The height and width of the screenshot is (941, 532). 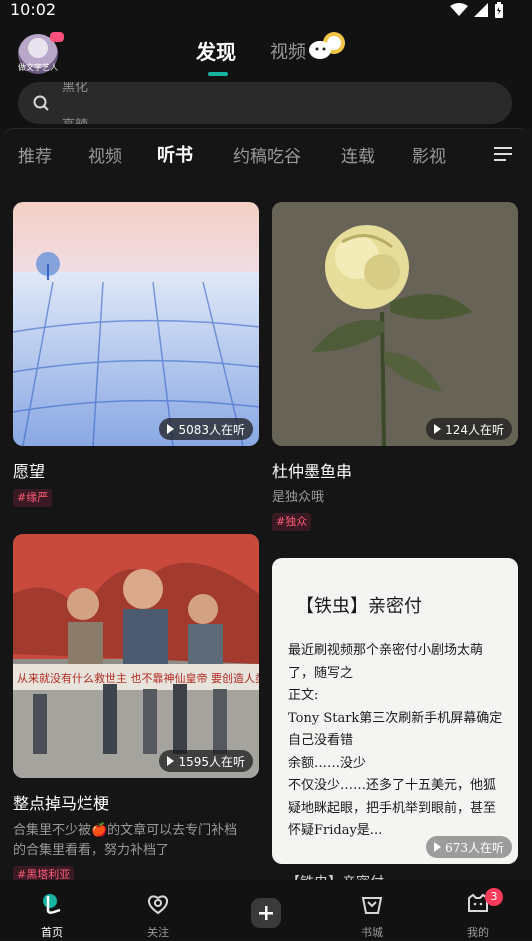 I want to click on card-subtitle-line-1: 合集里不少被🍎的文章可以去专门补档, so click(x=125, y=830).